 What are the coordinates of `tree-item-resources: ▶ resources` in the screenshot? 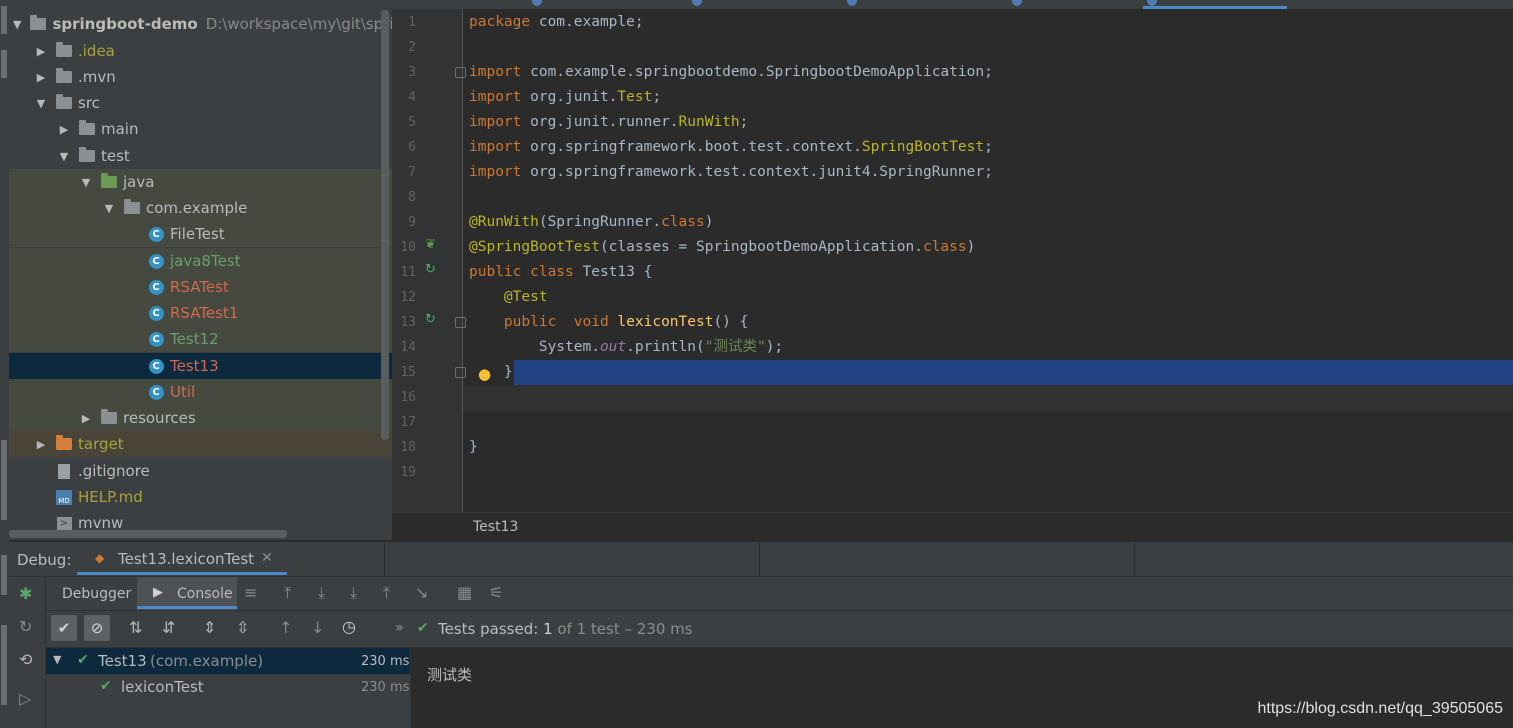 It's located at (200, 418).